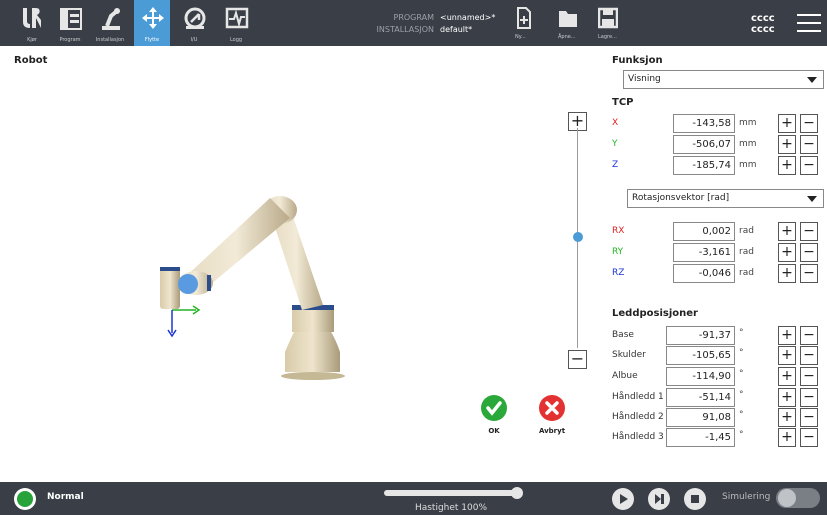 This screenshot has height=515, width=827. Describe the element at coordinates (787, 273) in the screenshot. I see `rot-rz-plus-button: +` at that location.